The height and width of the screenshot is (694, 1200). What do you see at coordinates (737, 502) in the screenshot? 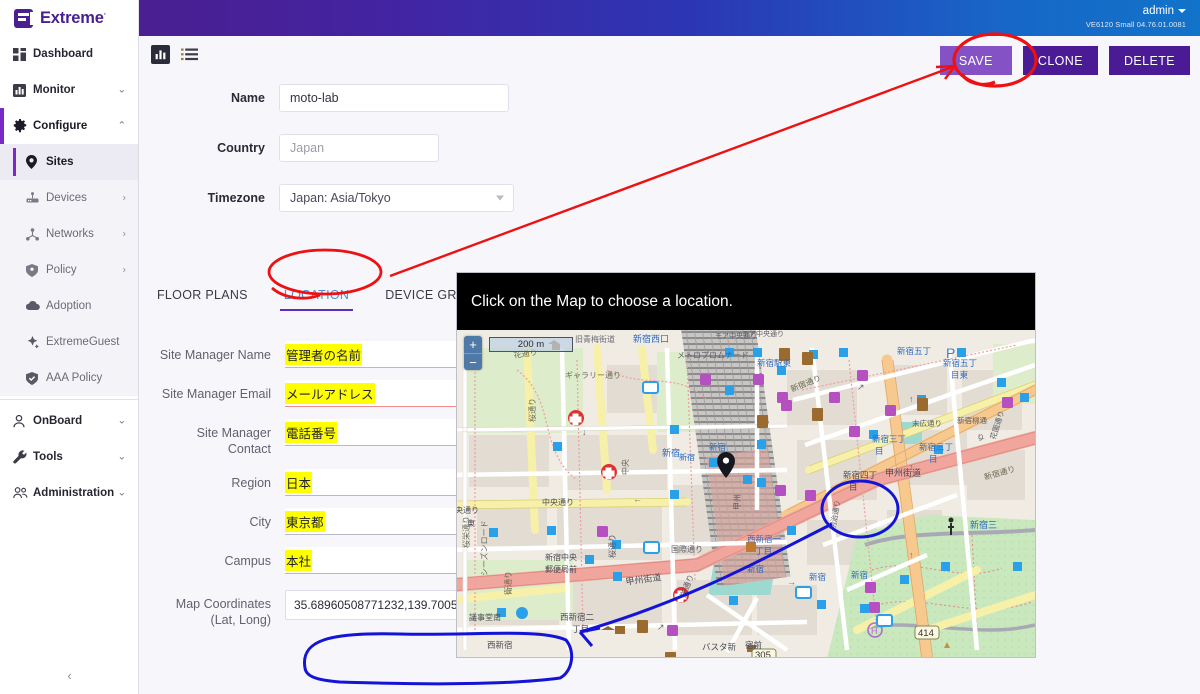
I see `svg-text: 甲州` at bounding box center [737, 502].